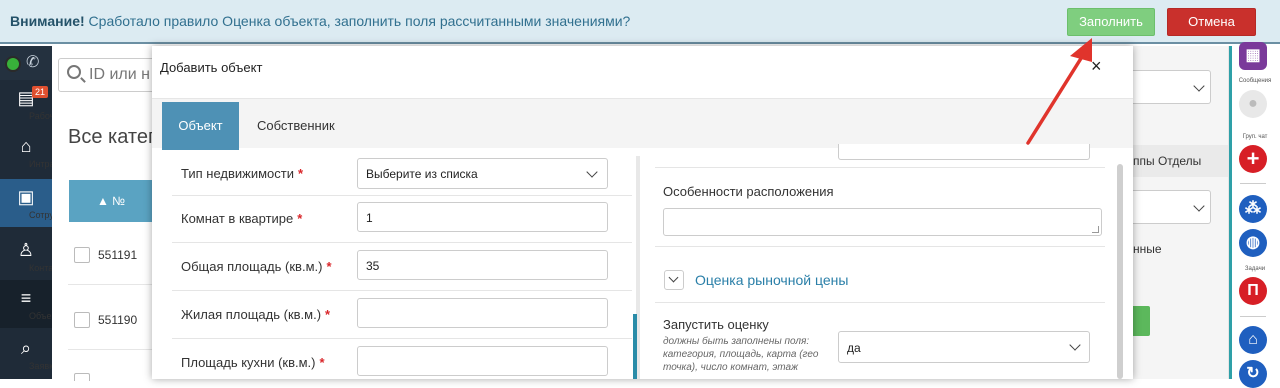 This screenshot has height=388, width=1280. I want to click on column-header-number: ▲ №, so click(111, 201).